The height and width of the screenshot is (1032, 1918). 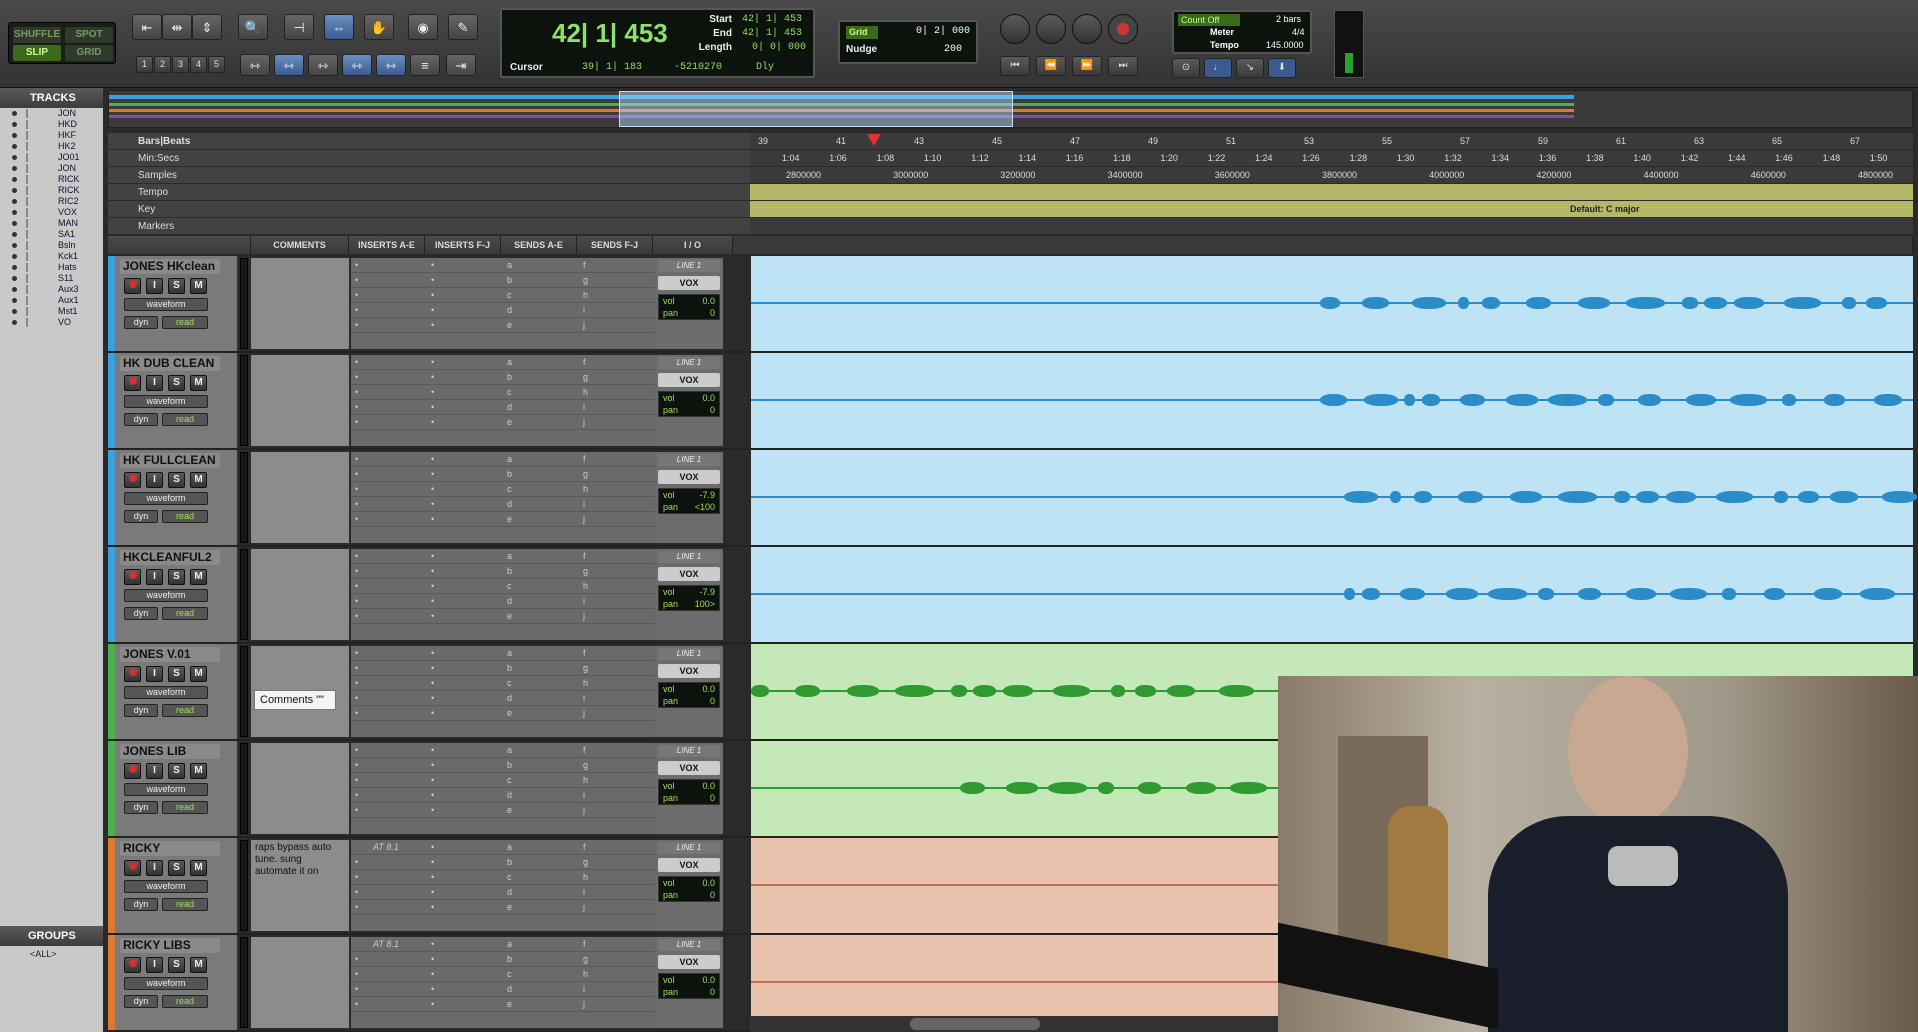 I want to click on zoom-preset-3: 3, so click(x=180, y=64).